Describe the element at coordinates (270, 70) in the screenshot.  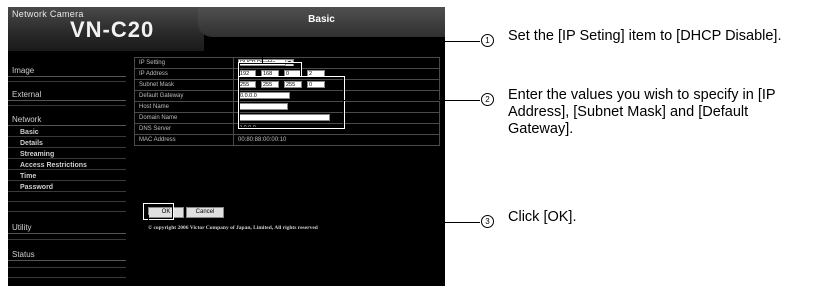
I see `highlight-ip-setting` at that location.